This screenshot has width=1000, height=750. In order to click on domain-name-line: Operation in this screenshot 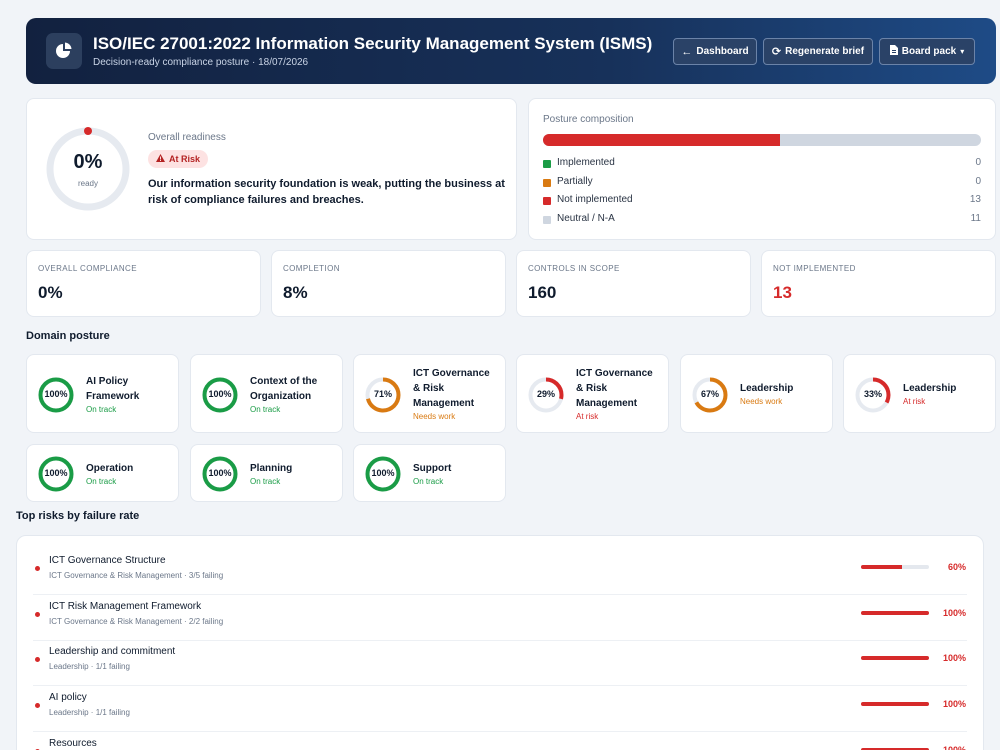, I will do `click(110, 468)`.